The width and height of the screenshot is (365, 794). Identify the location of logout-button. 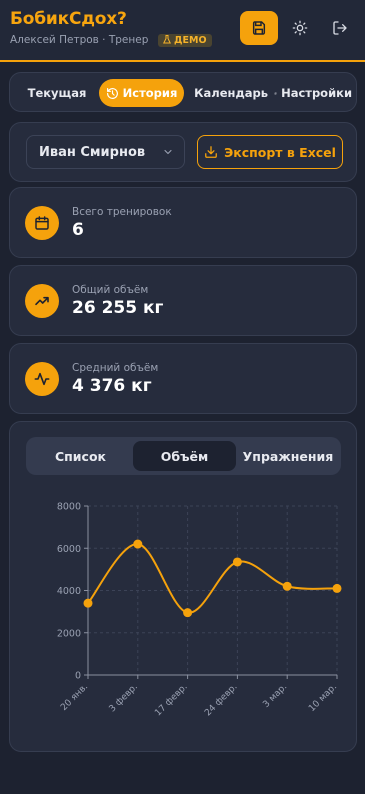
(340, 28).